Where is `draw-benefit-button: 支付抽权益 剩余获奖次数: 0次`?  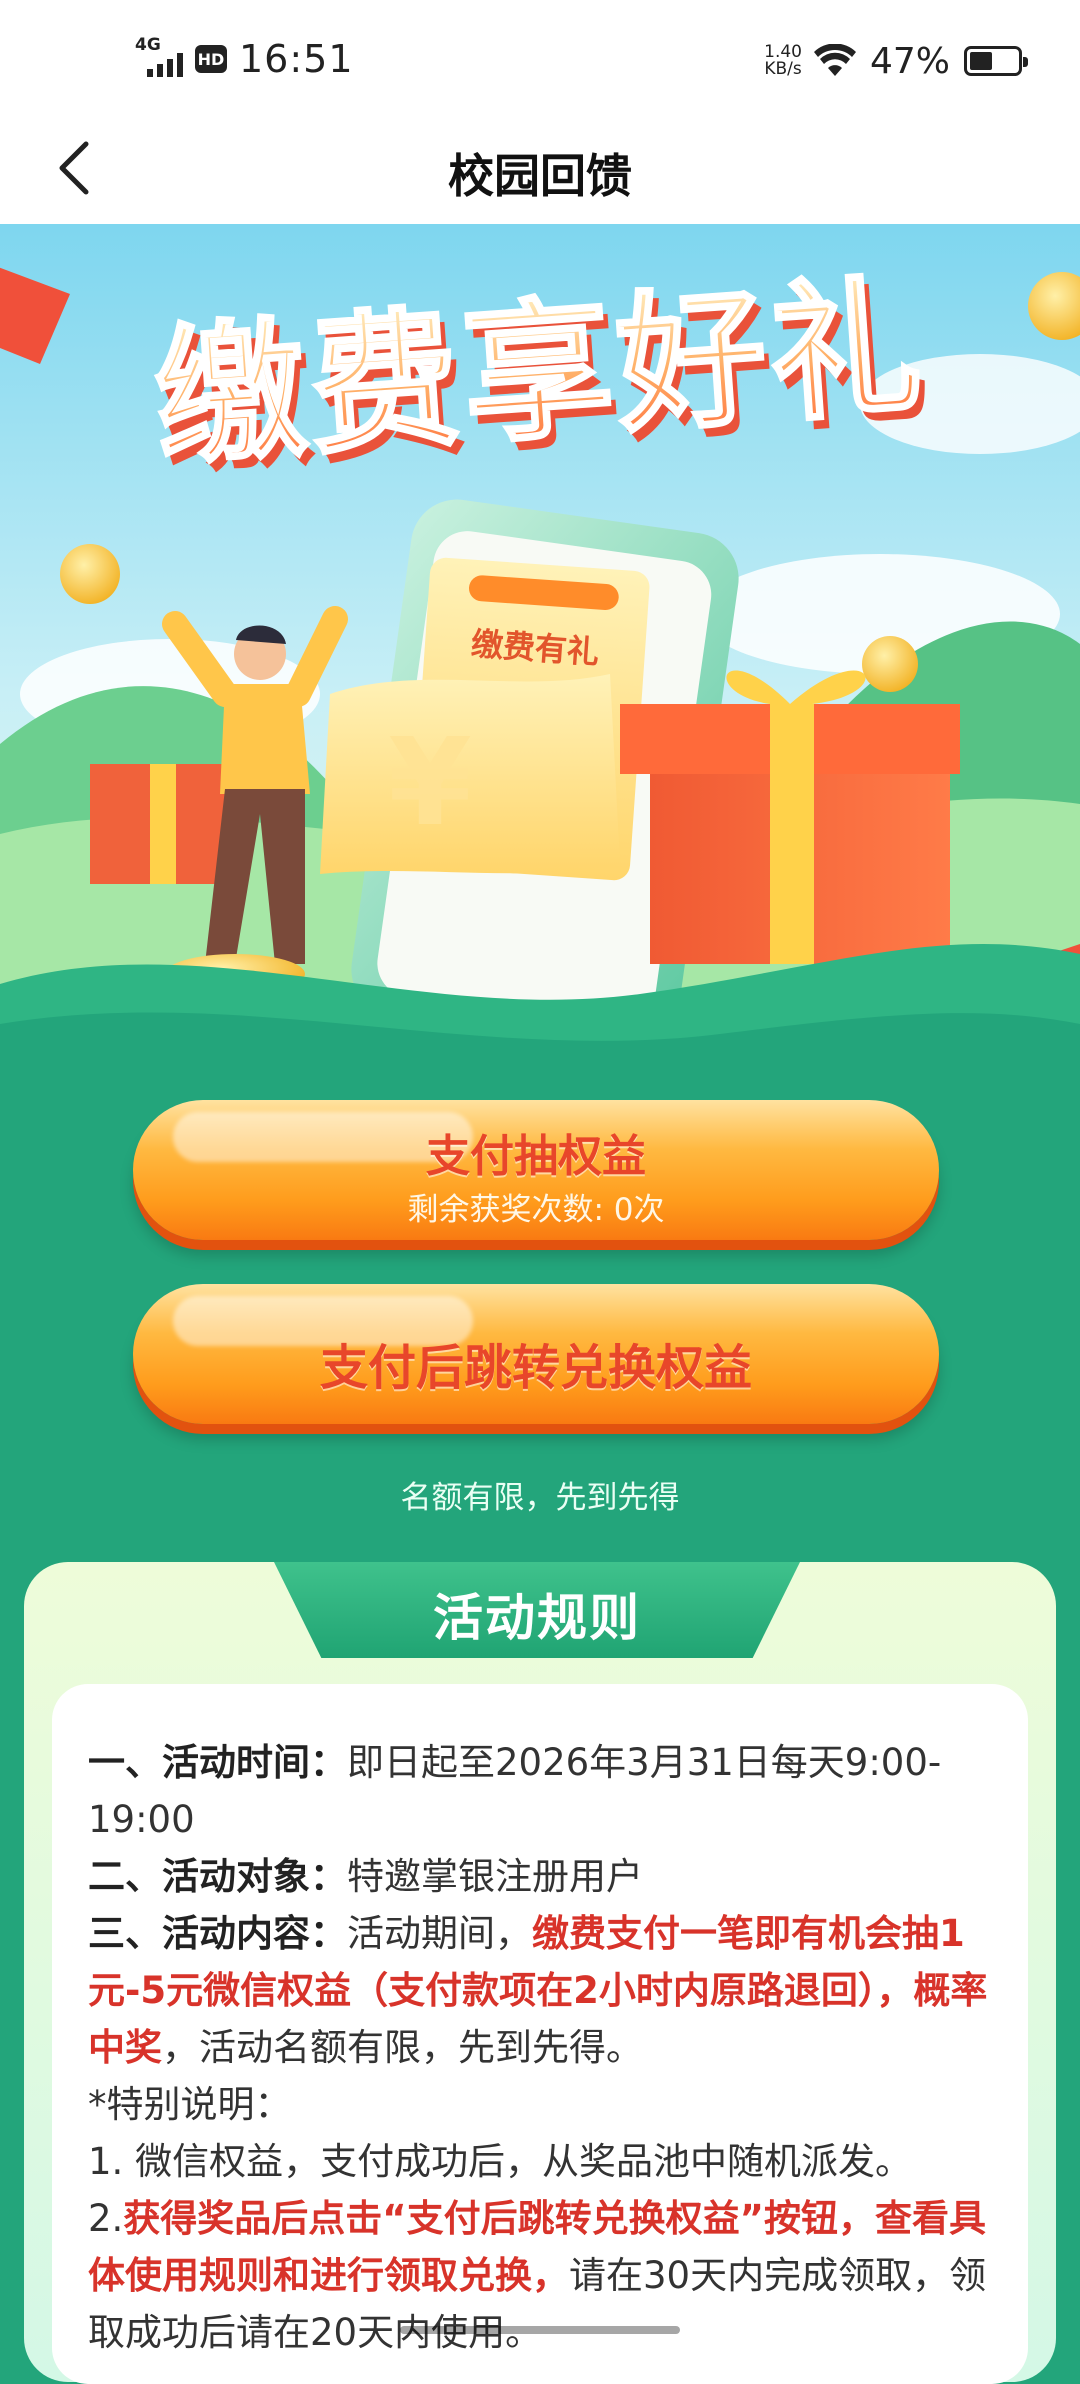
draw-benefit-button: 支付抽权益 剩余获奖次数: 0次 is located at coordinates (536, 1170).